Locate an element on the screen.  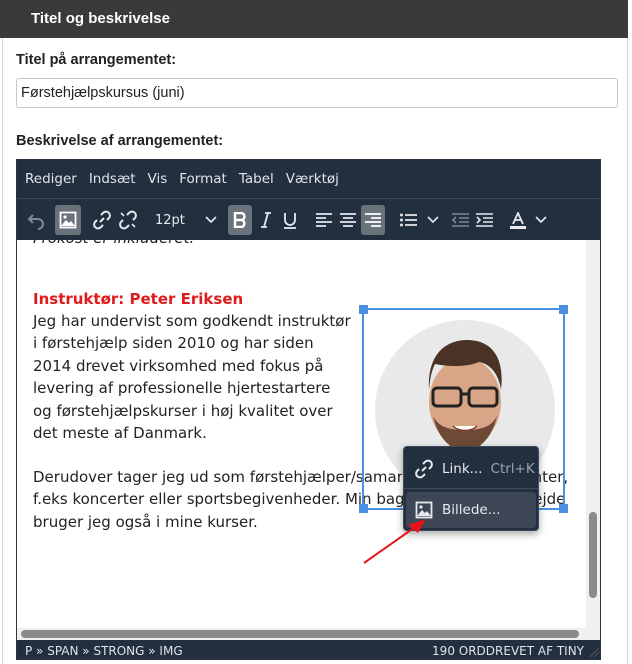
image-icon is located at coordinates (68, 220).